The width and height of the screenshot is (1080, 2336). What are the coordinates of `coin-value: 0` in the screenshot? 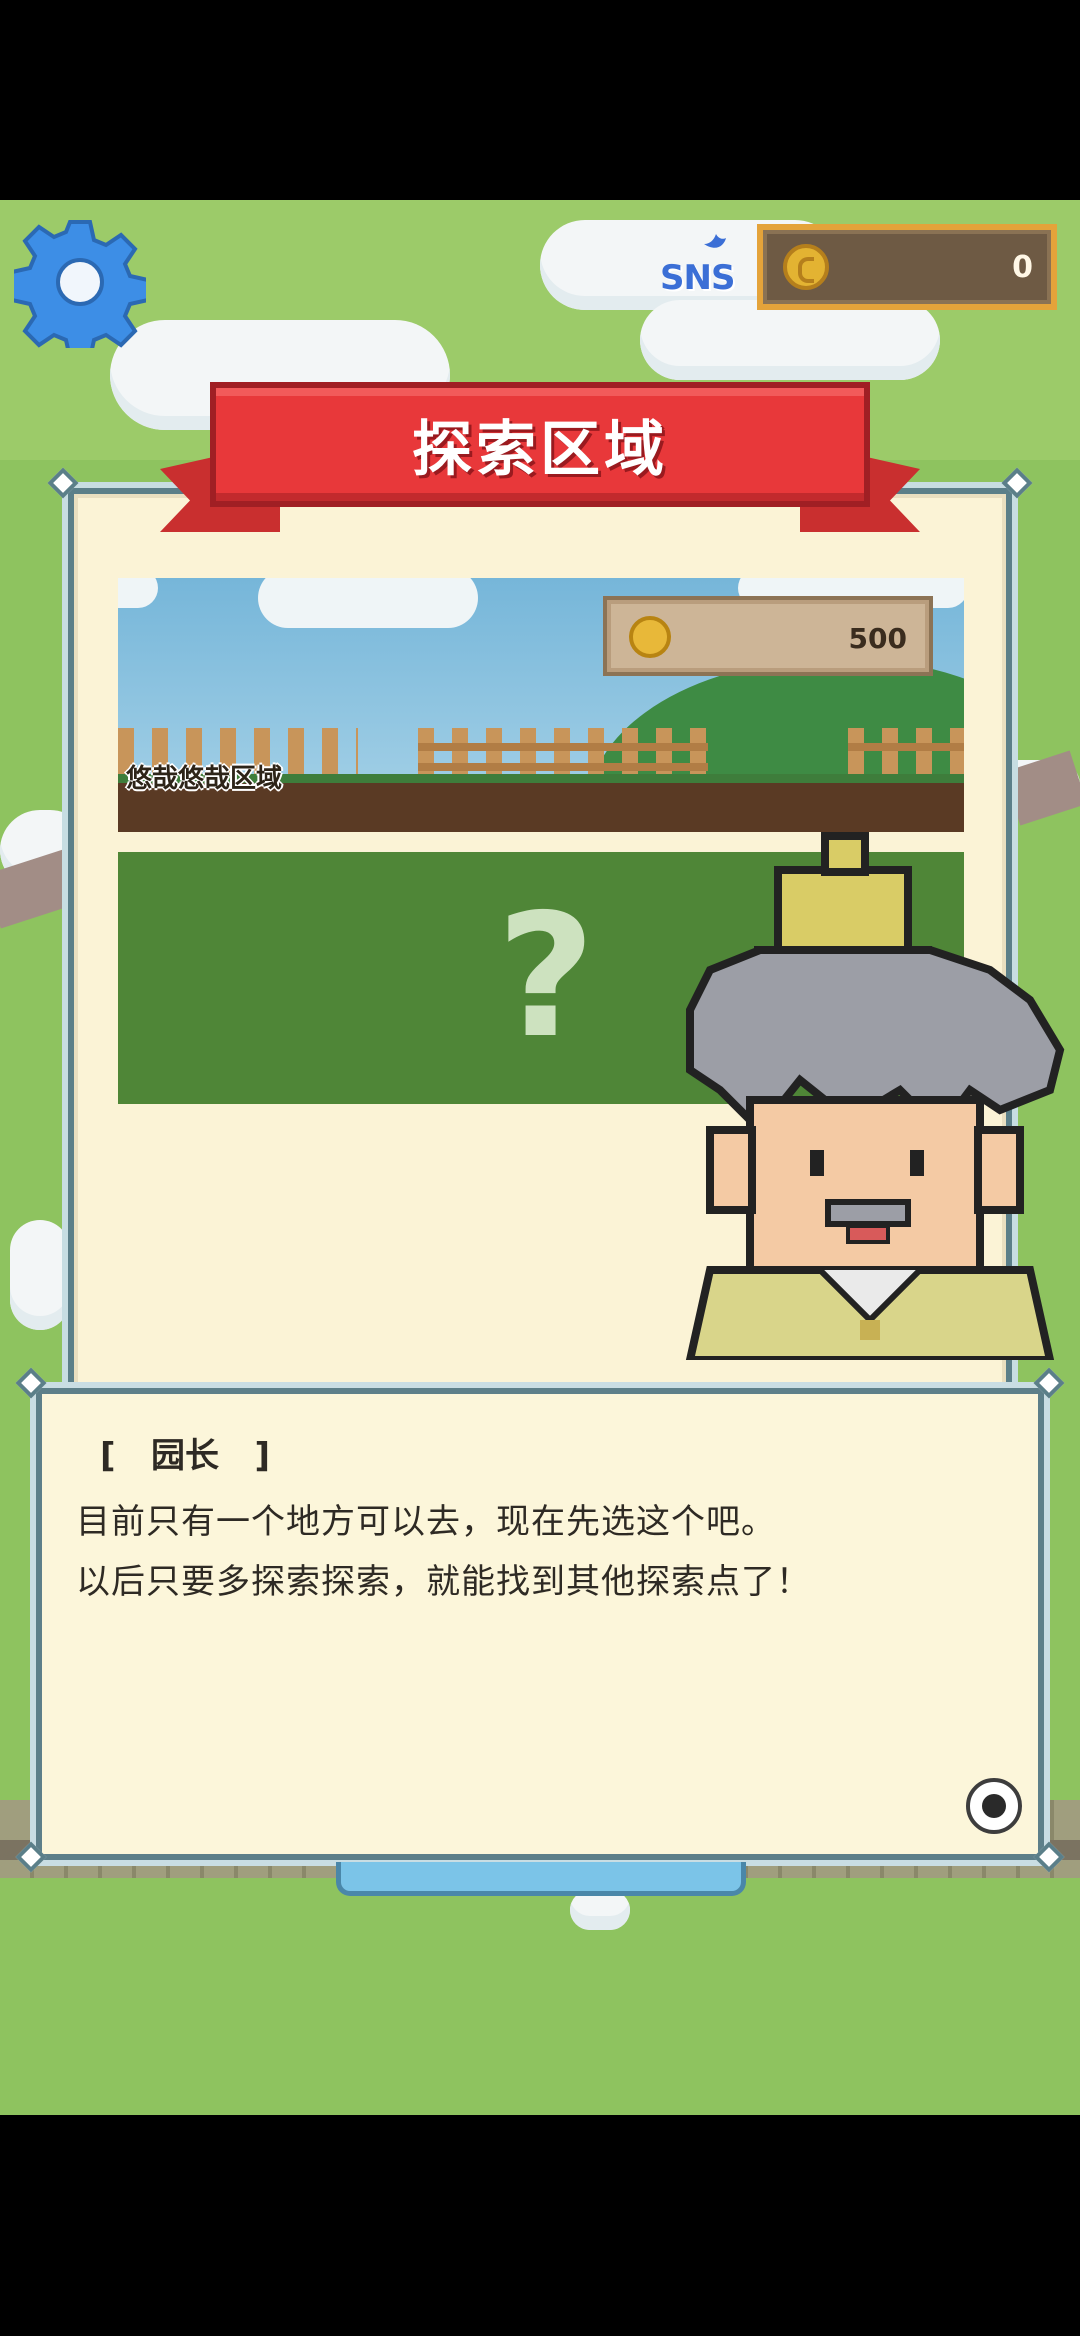 It's located at (1022, 267).